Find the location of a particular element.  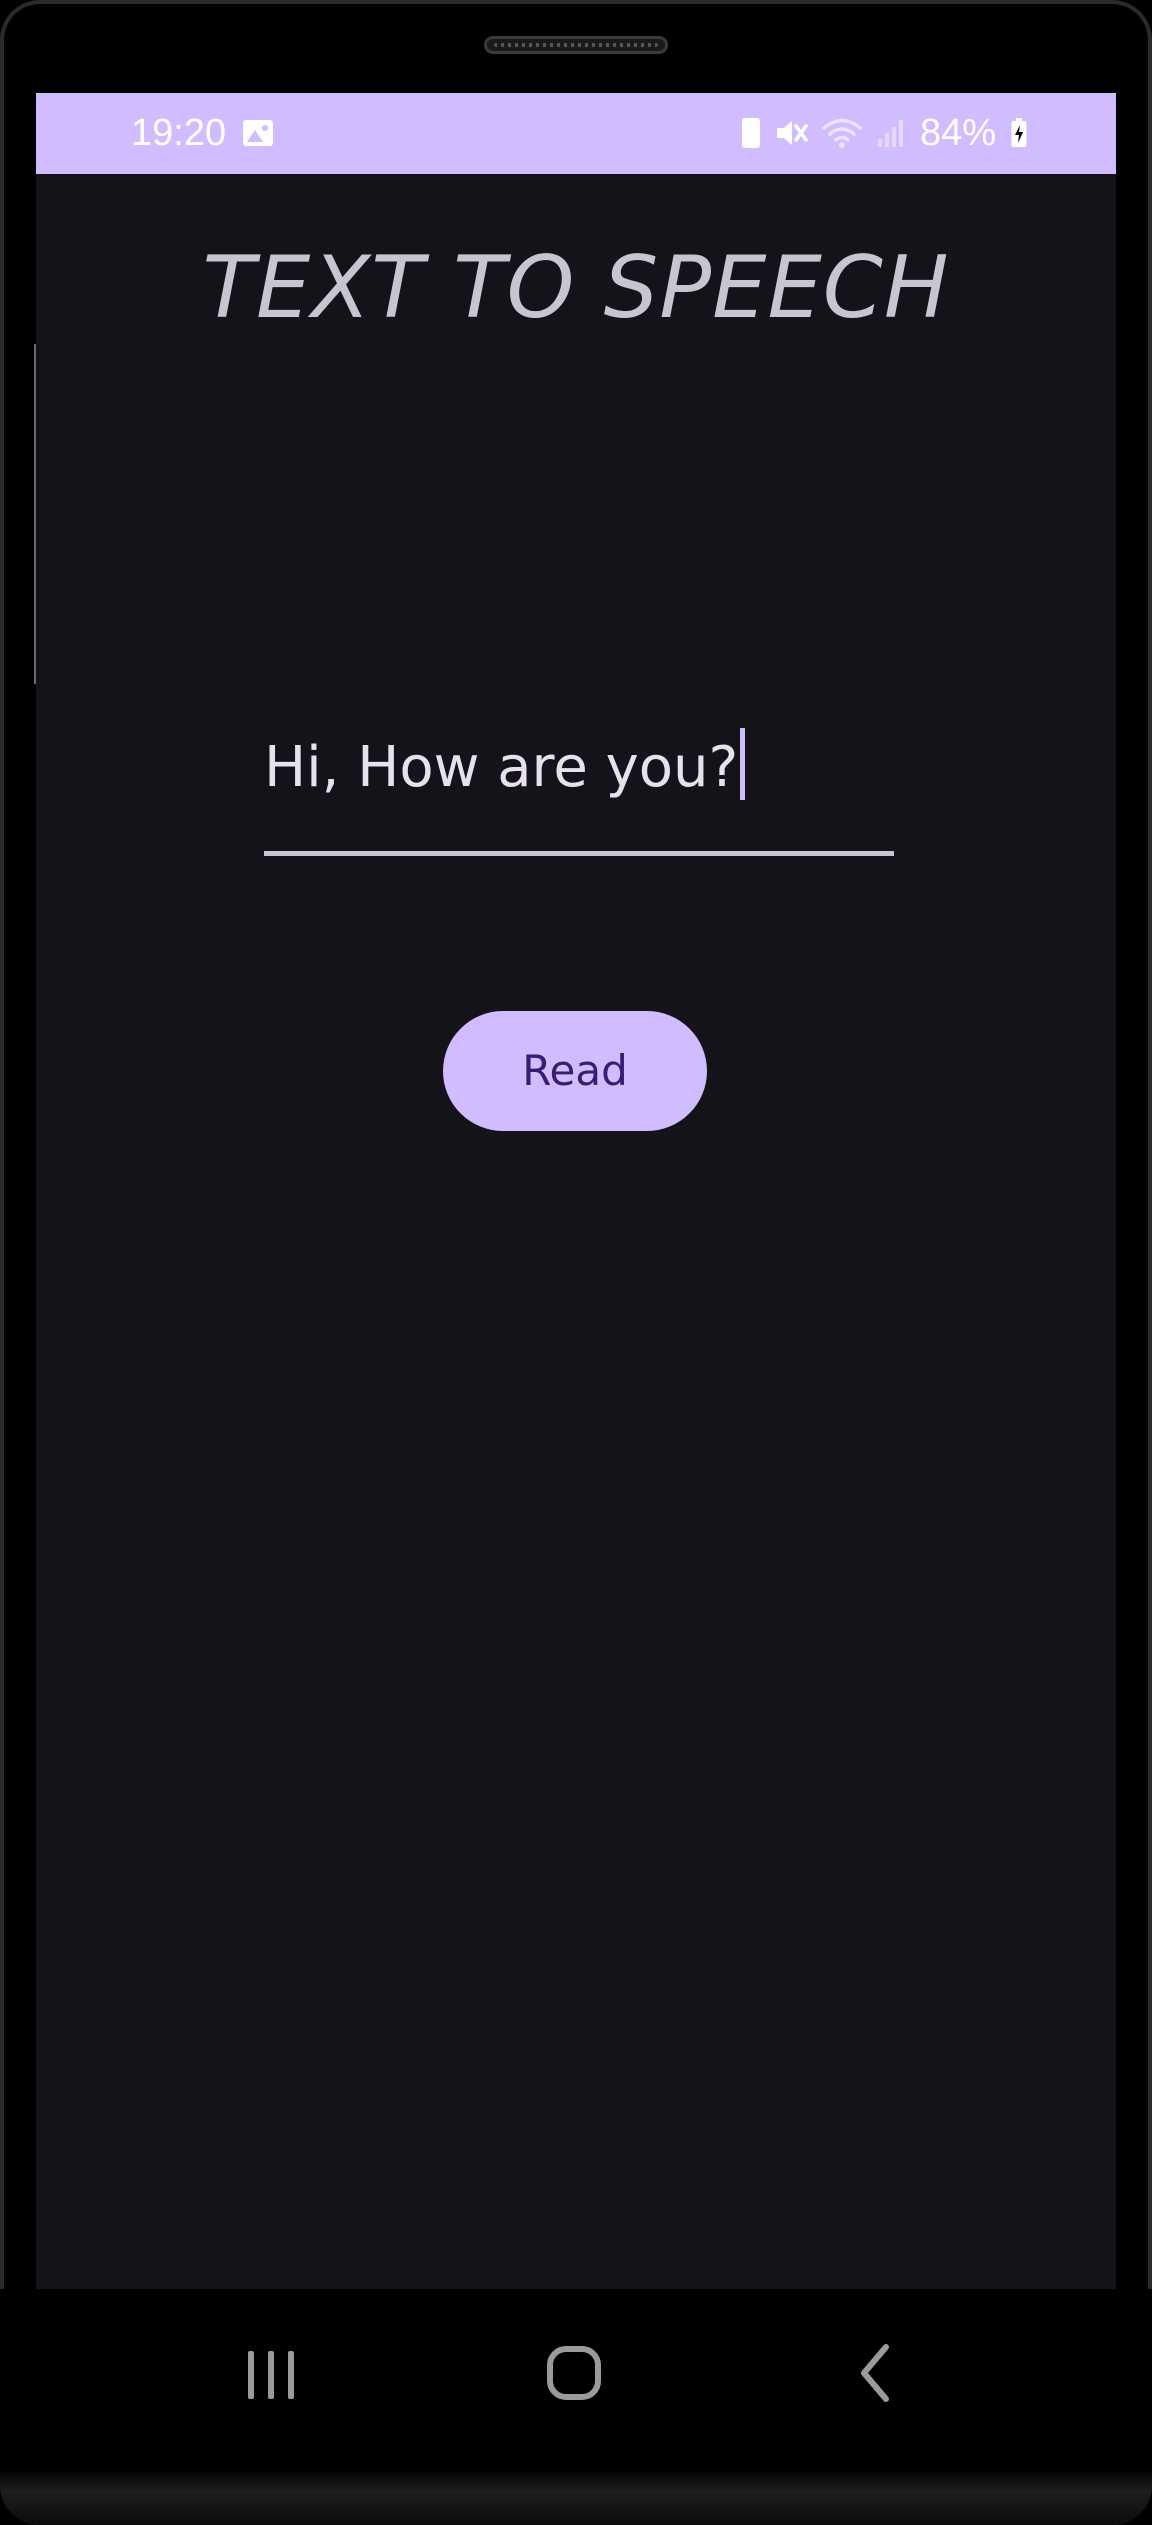

status-bar: 19:20 84% is located at coordinates (576, 133).